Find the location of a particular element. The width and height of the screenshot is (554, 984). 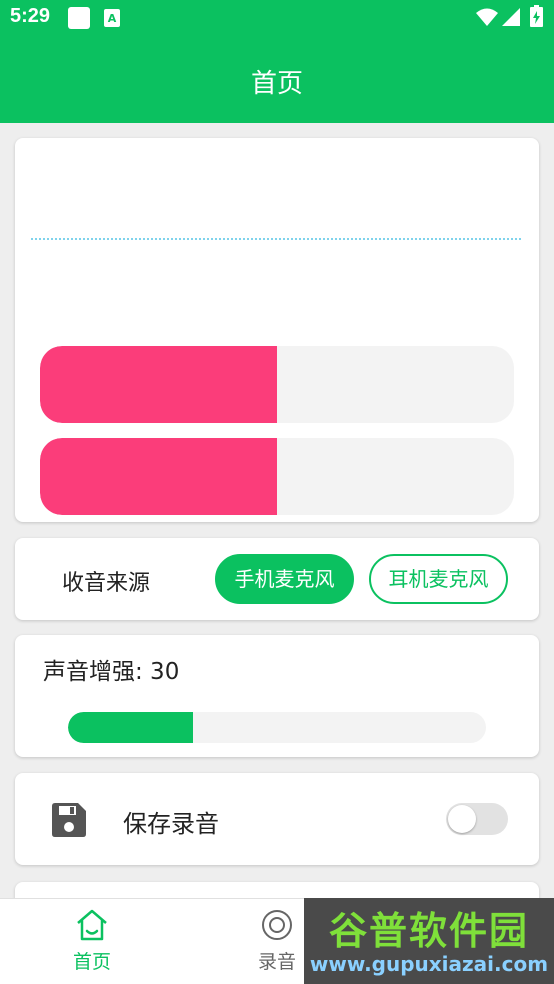

save-recording-card: 保存录音 is located at coordinates (277, 819).